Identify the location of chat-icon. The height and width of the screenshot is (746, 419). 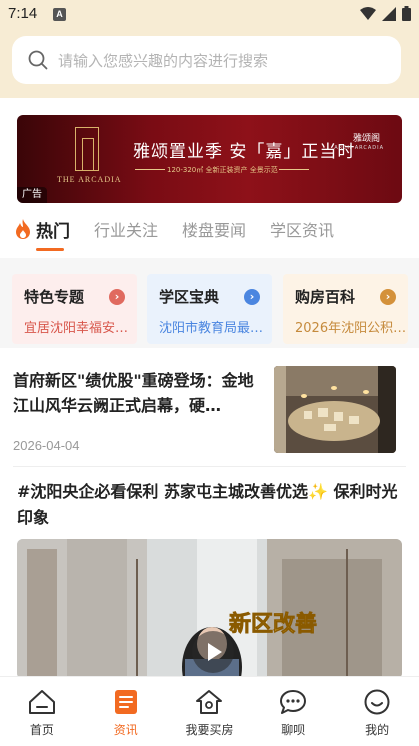
(293, 702).